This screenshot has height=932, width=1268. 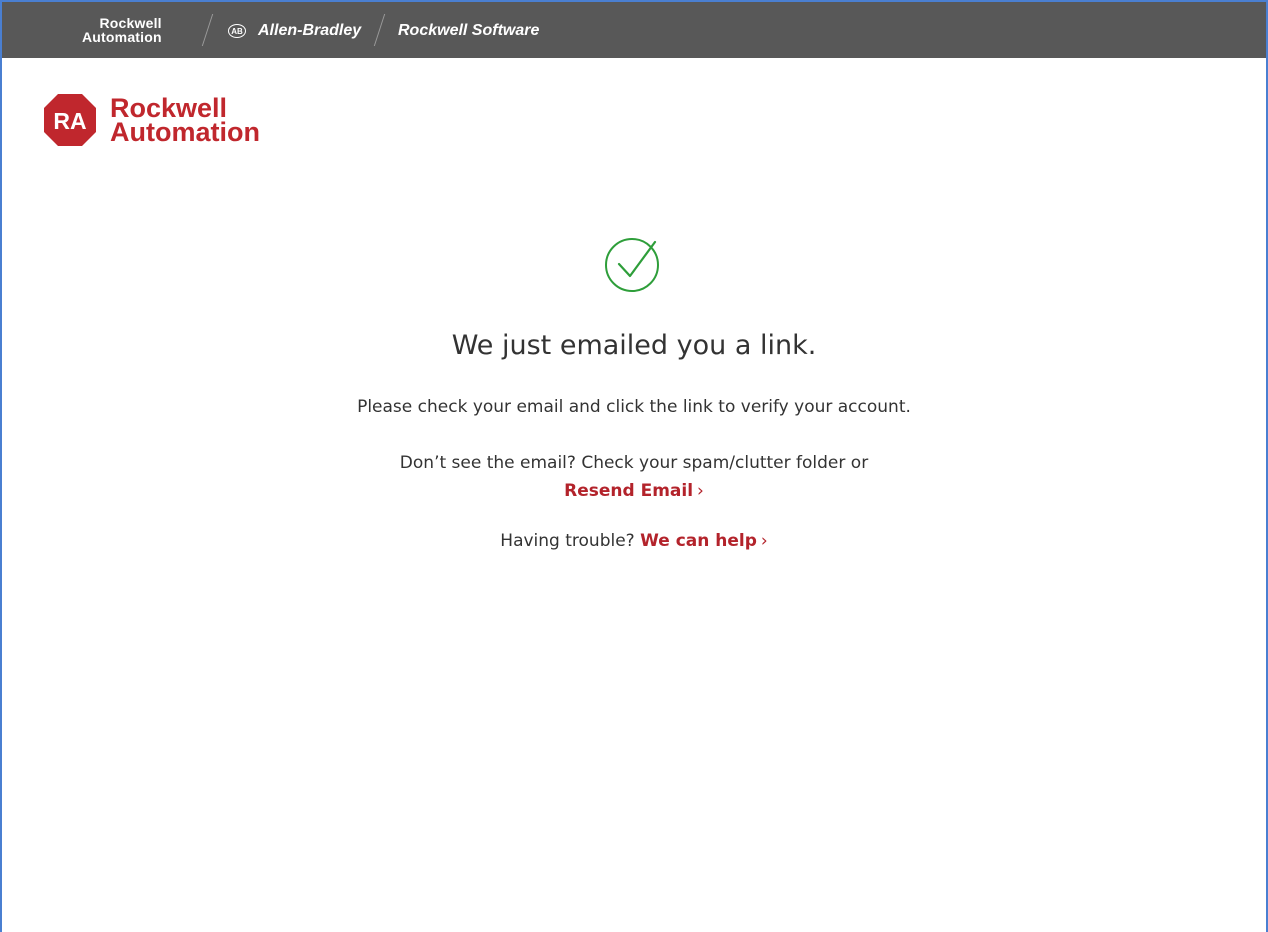 I want to click on ra-logo-mark-text: RA, so click(x=69, y=121).